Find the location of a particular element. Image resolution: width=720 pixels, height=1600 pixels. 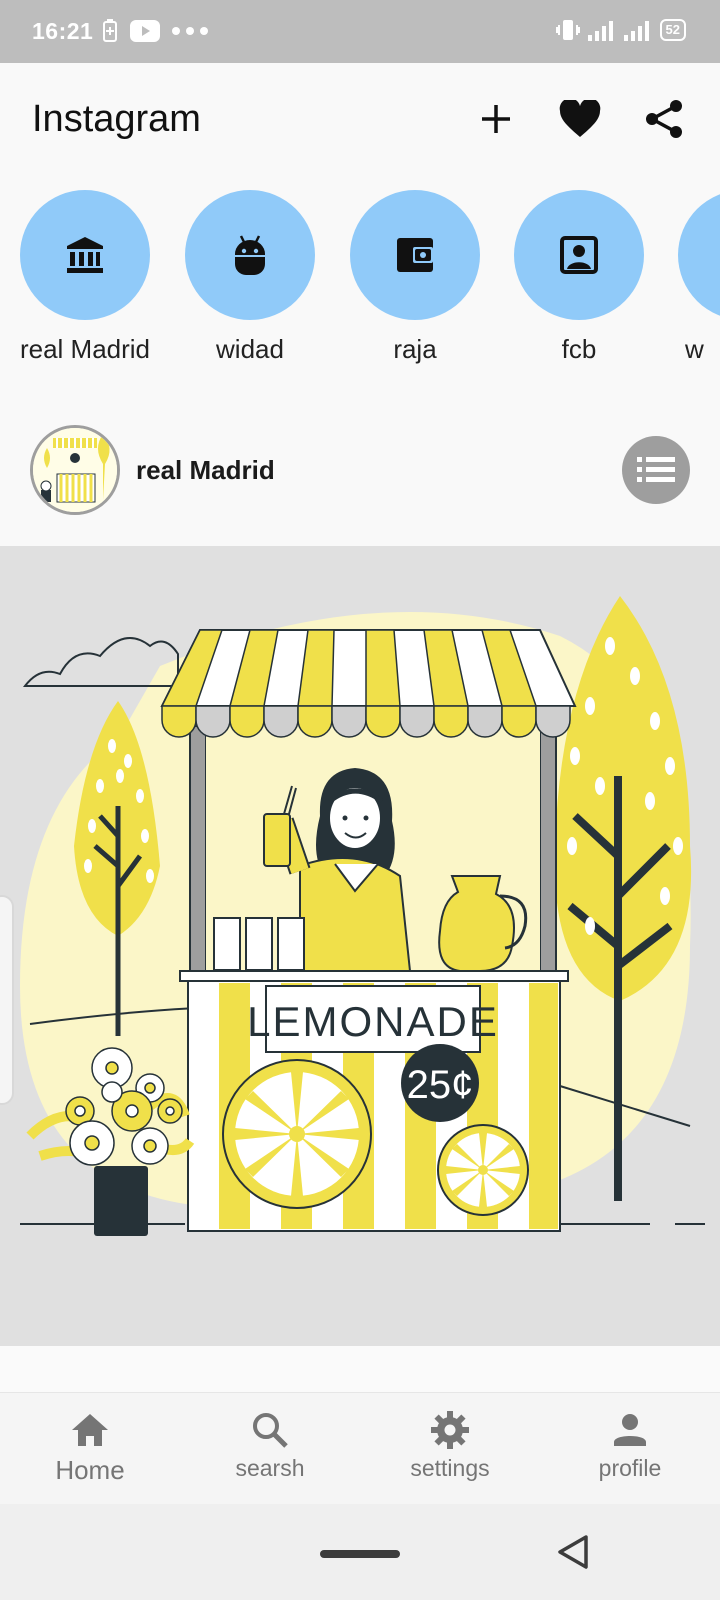

lemon-slice-large is located at coordinates (297, 1134).